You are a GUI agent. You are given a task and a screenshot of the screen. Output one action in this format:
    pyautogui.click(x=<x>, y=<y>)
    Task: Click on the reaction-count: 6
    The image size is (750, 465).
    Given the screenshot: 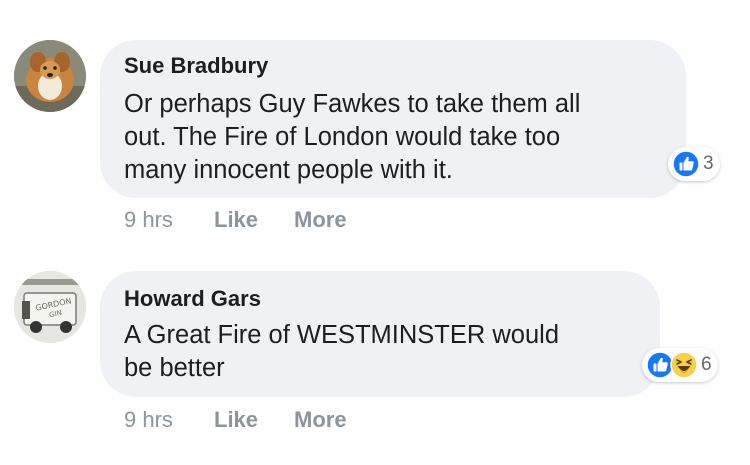 What is the action you would take?
    pyautogui.click(x=706, y=364)
    